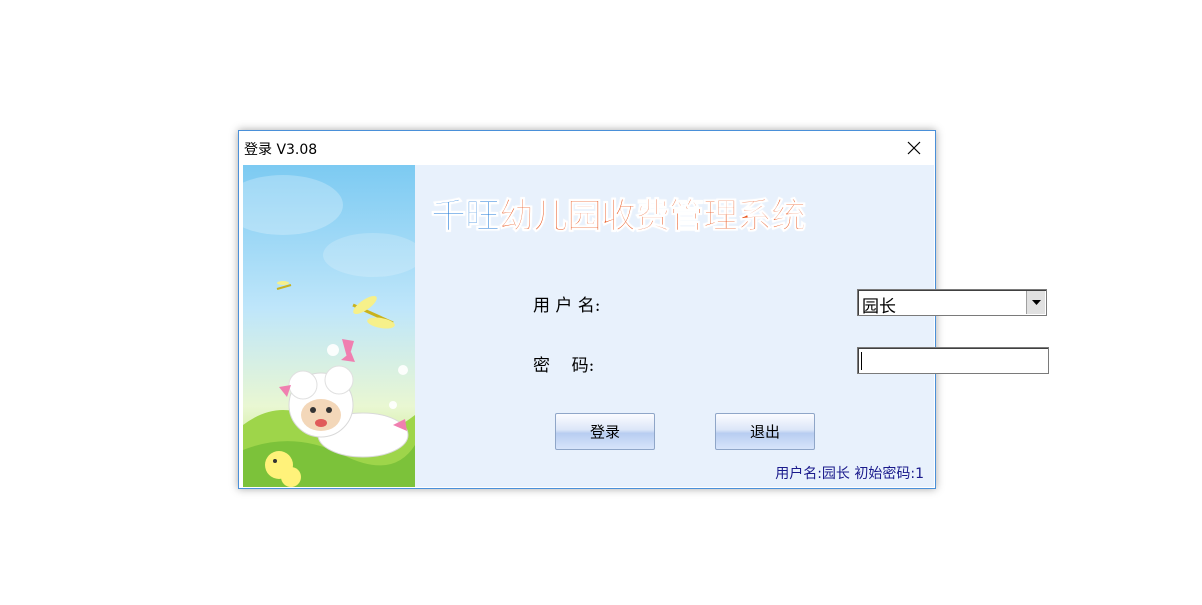 The height and width of the screenshot is (605, 1202). I want to click on password-label: 密 码:, so click(564, 366).